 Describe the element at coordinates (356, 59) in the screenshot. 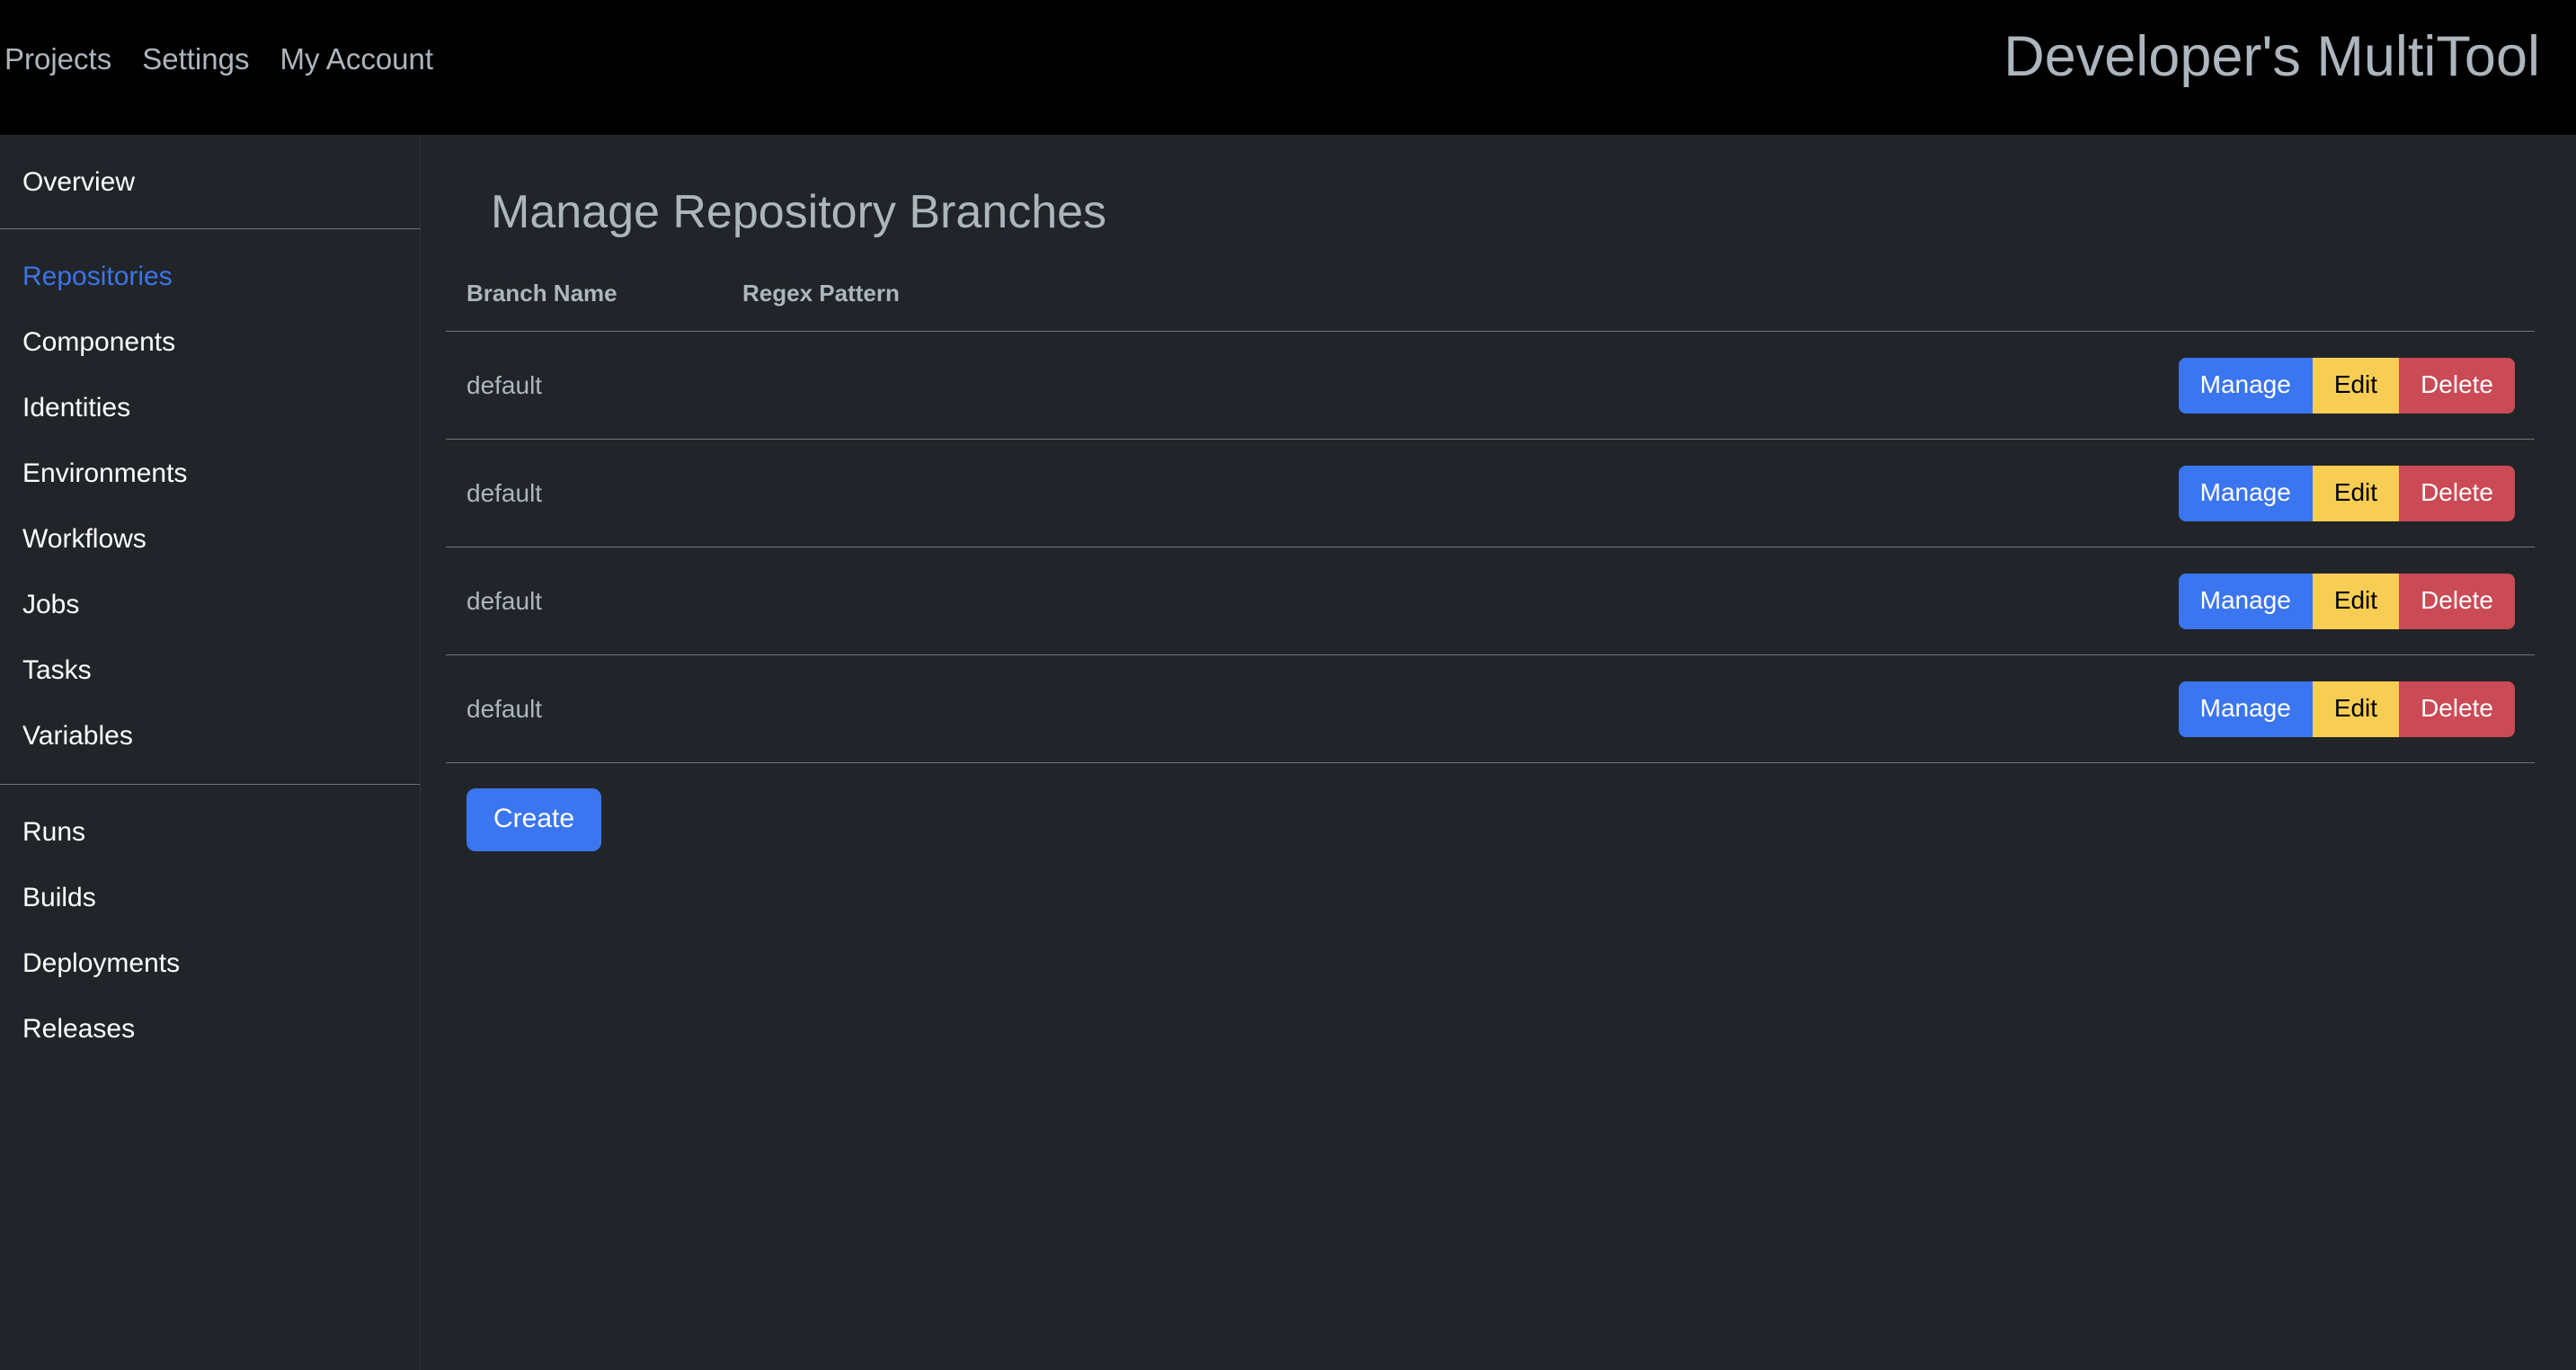

I see `nav-item-my-account: My Account` at that location.